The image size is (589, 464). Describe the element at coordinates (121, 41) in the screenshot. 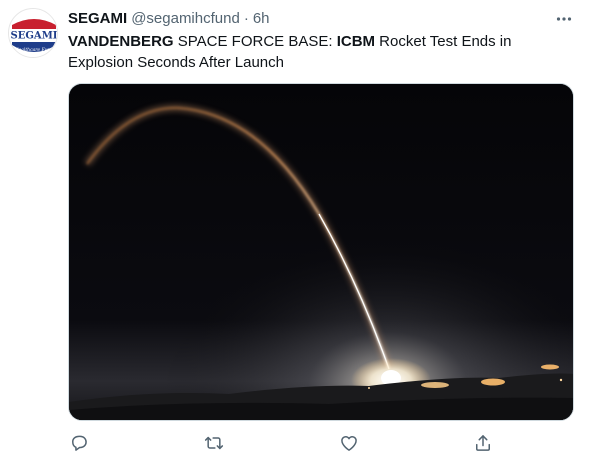

I see `tweet-text-bold-1: VANDENBERG` at that location.